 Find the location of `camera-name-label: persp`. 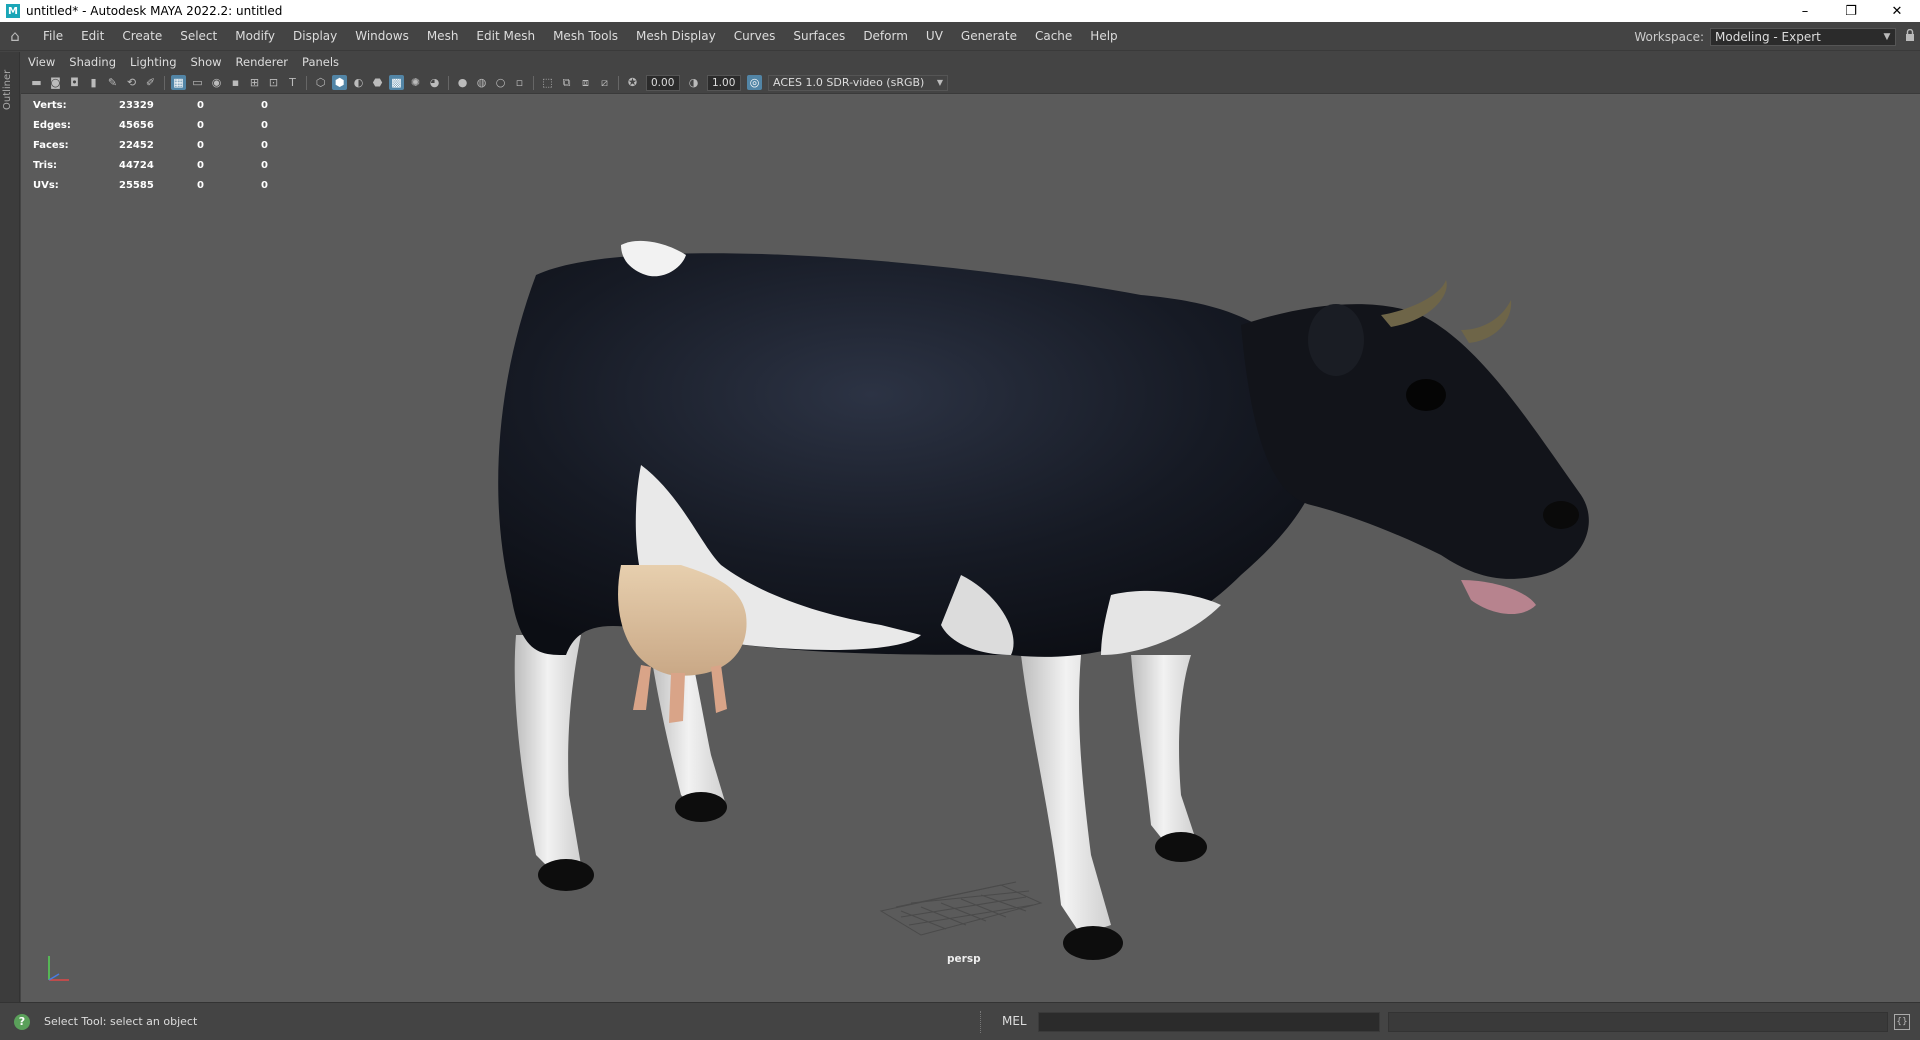

camera-name-label: persp is located at coordinates (964, 959).